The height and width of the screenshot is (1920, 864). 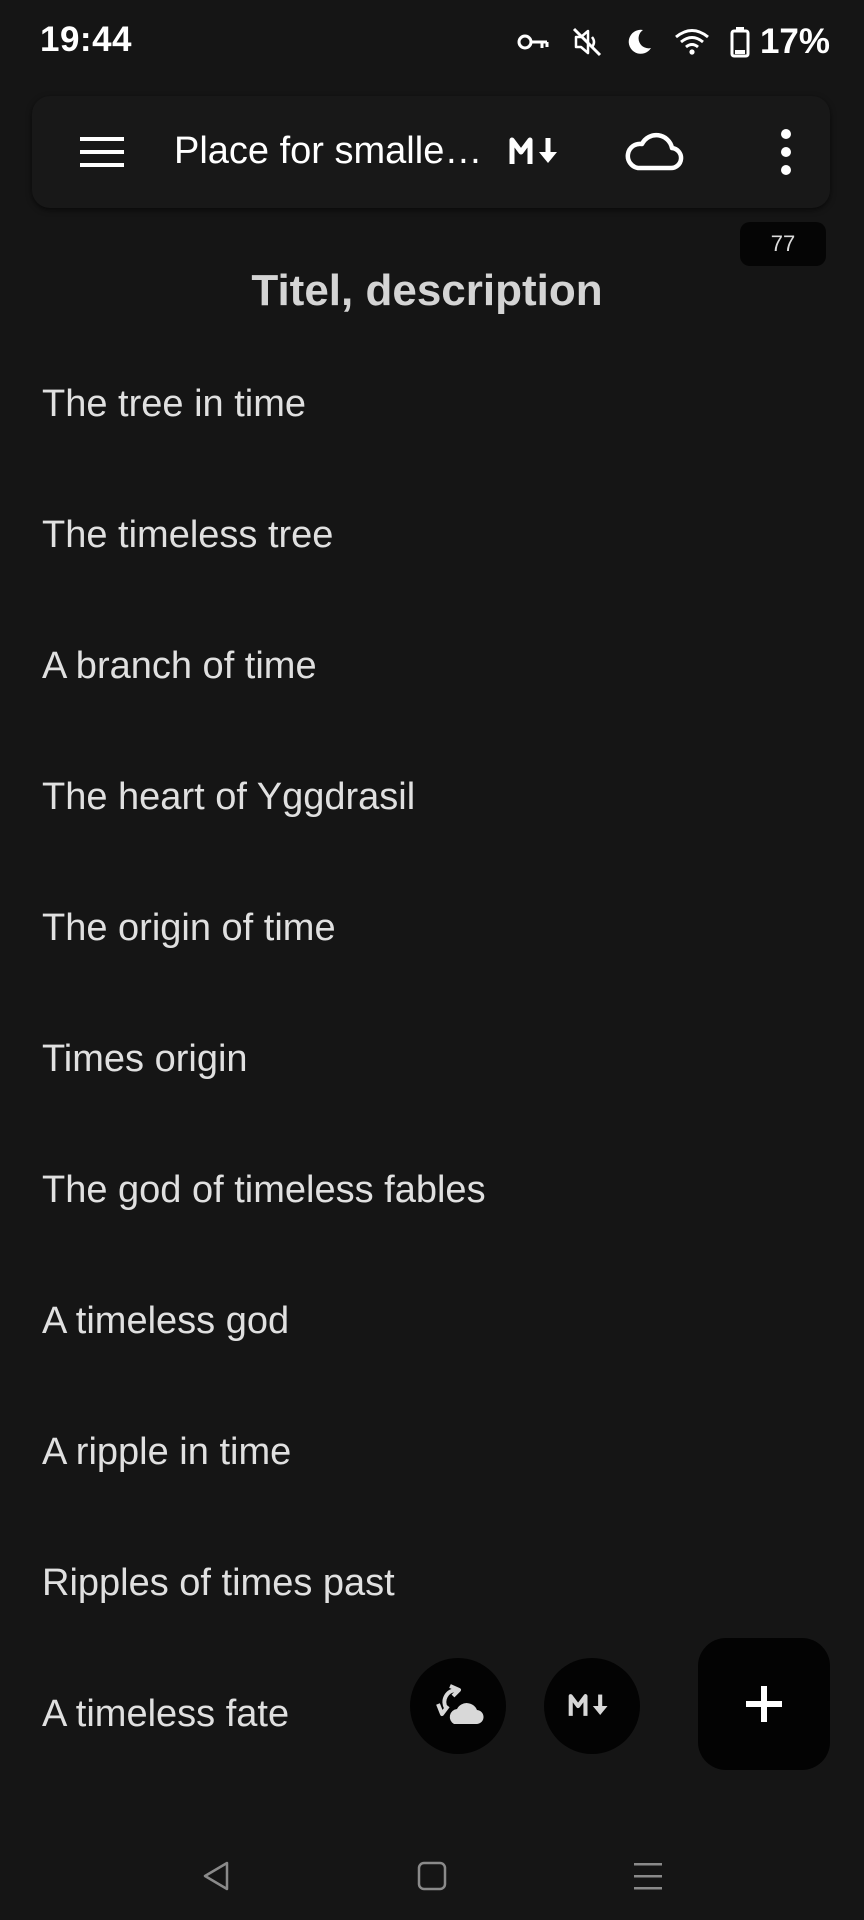 I want to click on plus-icon, so click(x=764, y=1704).